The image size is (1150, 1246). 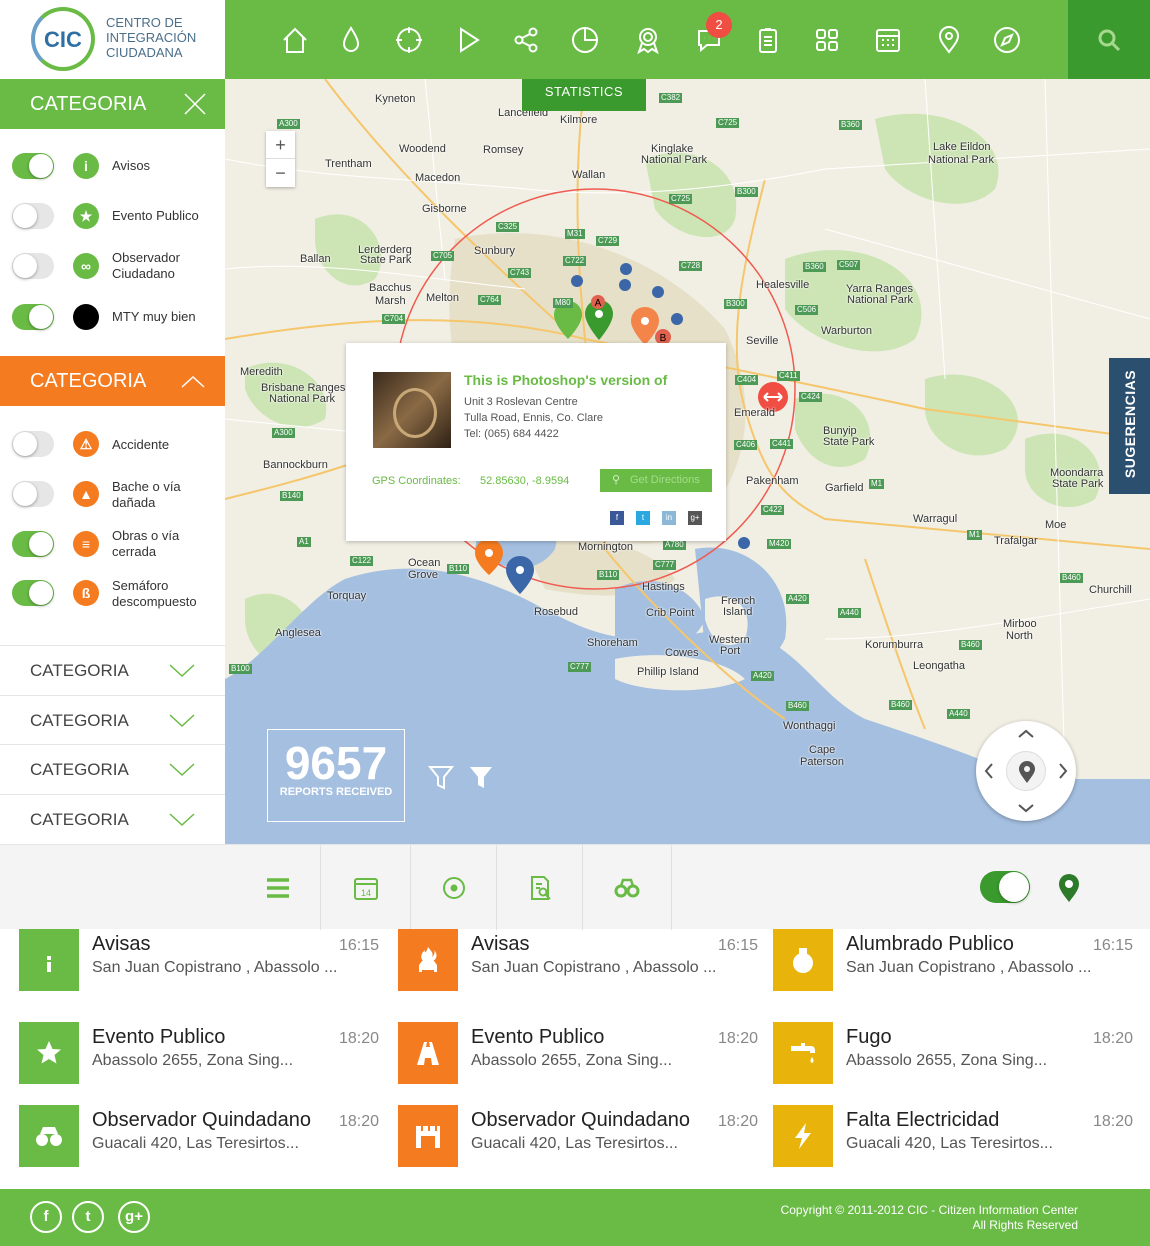 I want to click on chevron-right-icon, so click(x=1063, y=771).